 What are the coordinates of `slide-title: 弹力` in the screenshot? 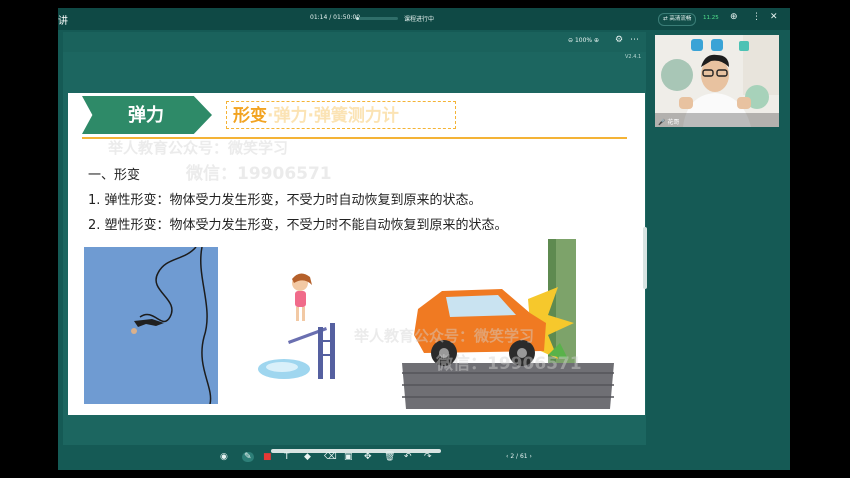 It's located at (146, 115).